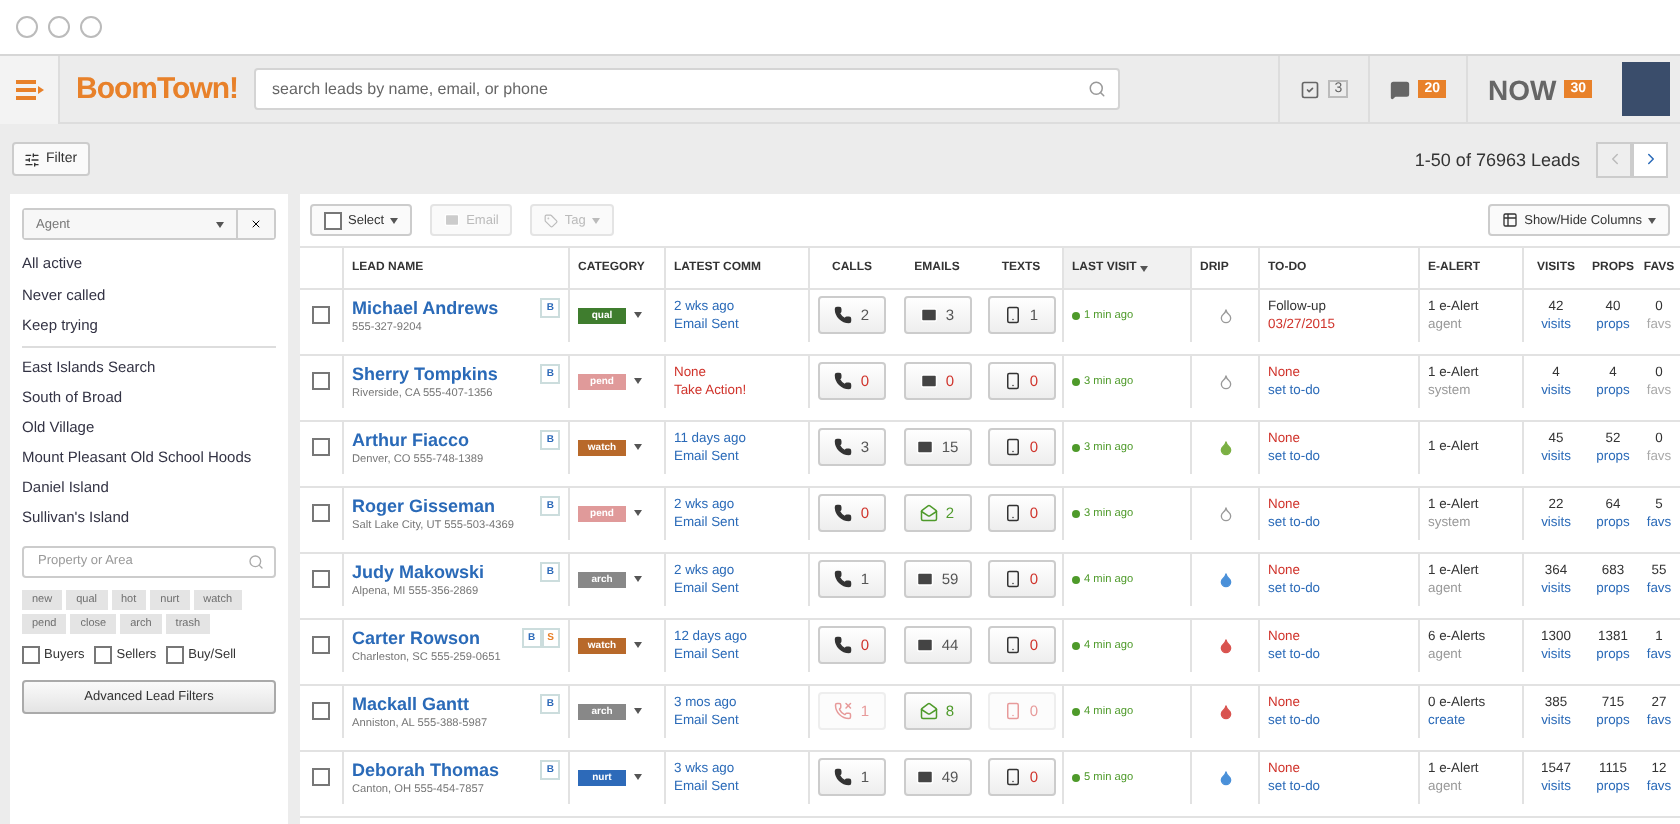 This screenshot has height=824, width=1680. What do you see at coordinates (418, 571) in the screenshot?
I see `lead-name-link: Judy Makowski` at bounding box center [418, 571].